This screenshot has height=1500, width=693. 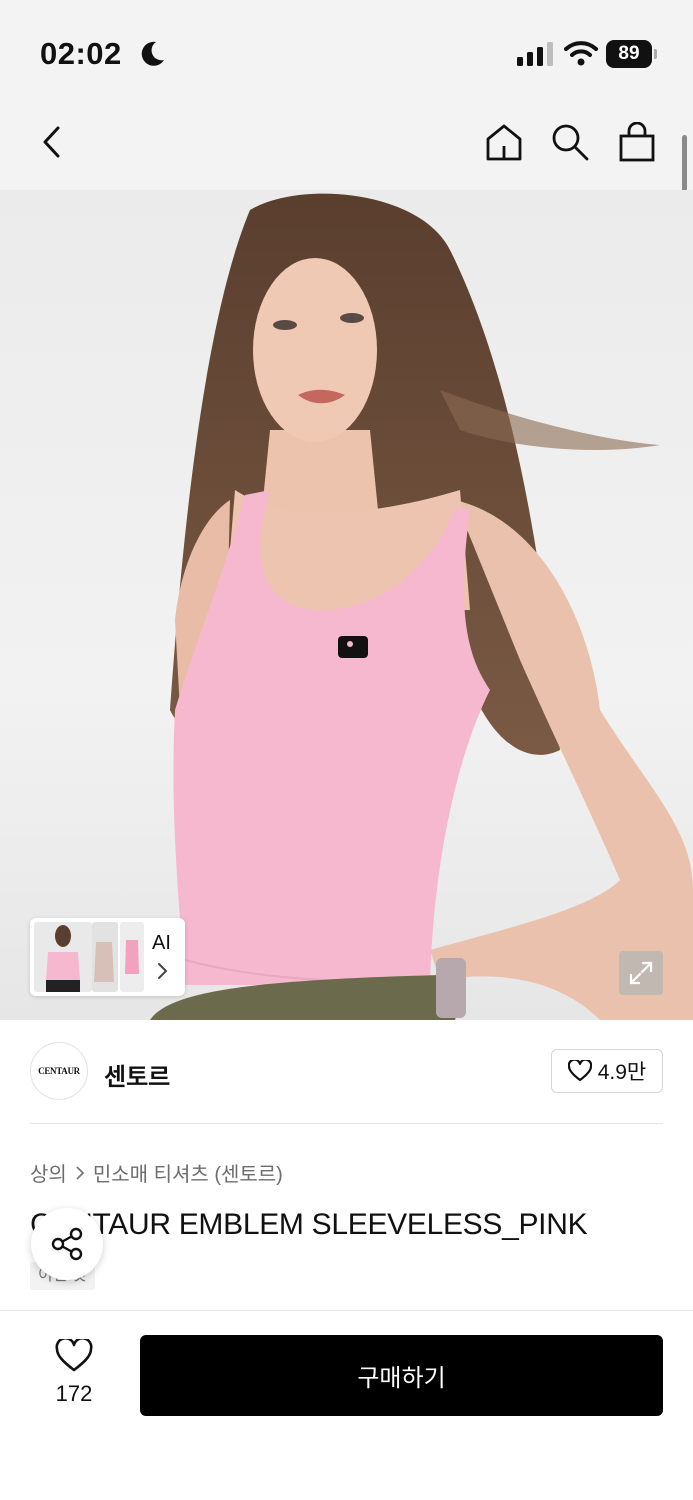 I want to click on cart-button, so click(x=637, y=142).